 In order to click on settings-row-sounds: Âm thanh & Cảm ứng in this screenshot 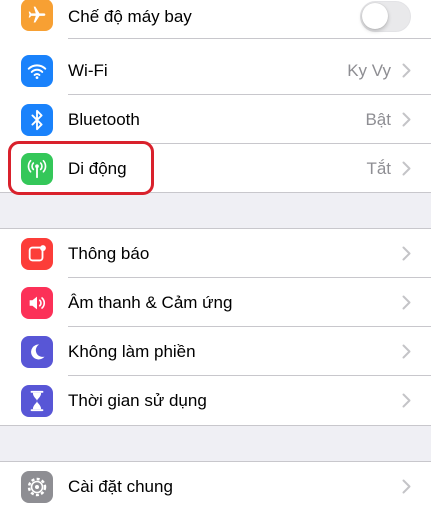, I will do `click(215, 302)`.